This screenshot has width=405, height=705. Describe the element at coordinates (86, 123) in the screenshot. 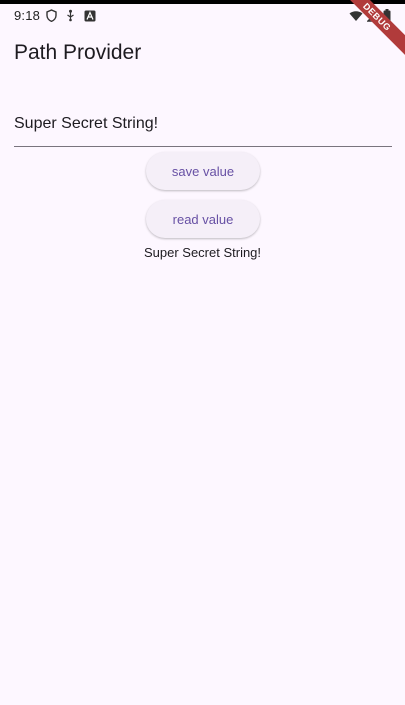

I see `text-field-value: Super Secret String!` at that location.